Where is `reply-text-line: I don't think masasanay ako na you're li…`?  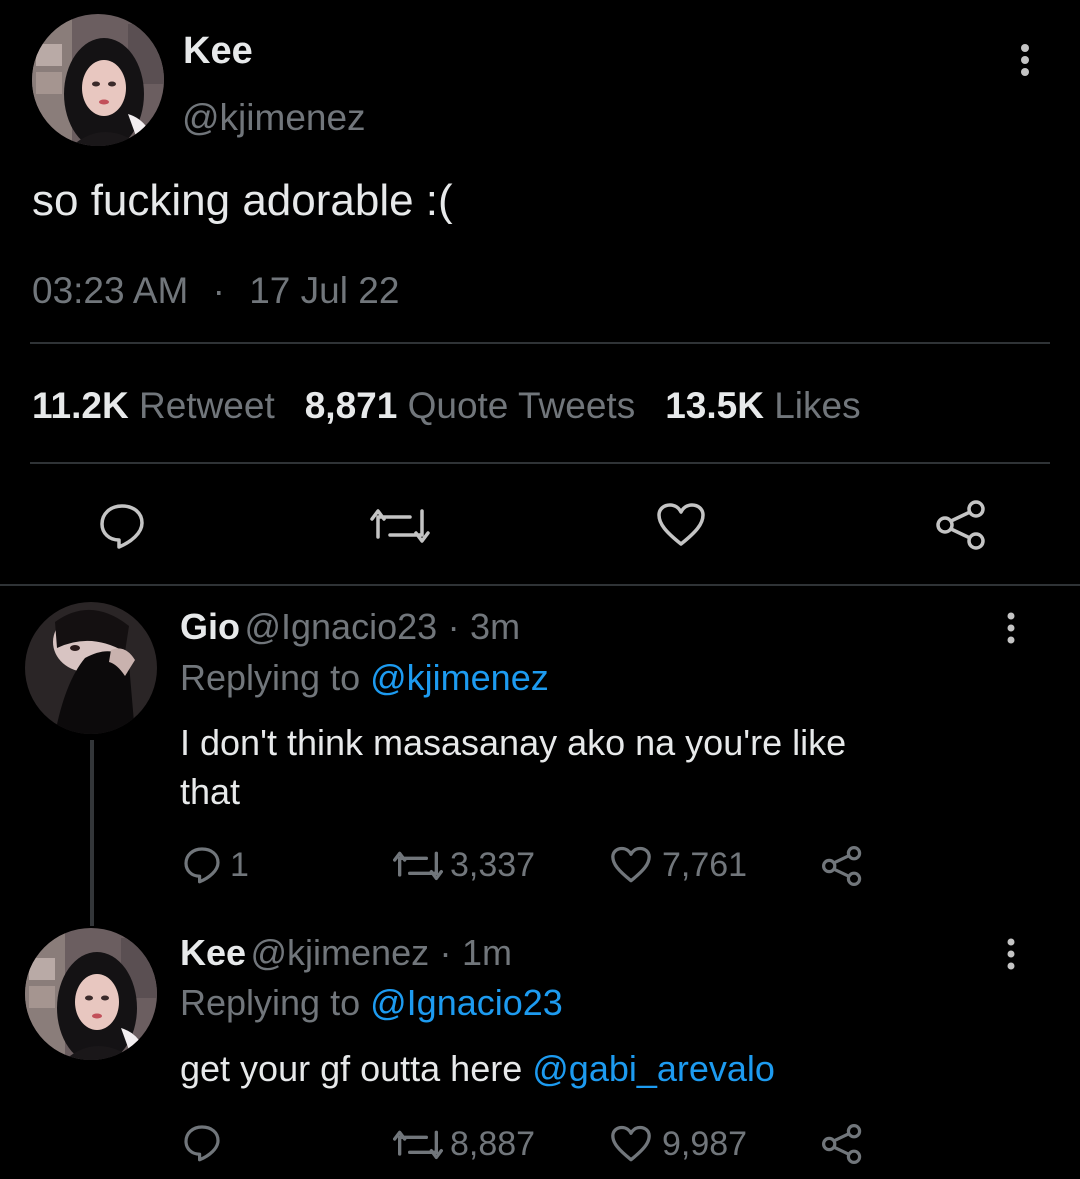 reply-text-line: I don't think masasanay ako na you're li… is located at coordinates (513, 742).